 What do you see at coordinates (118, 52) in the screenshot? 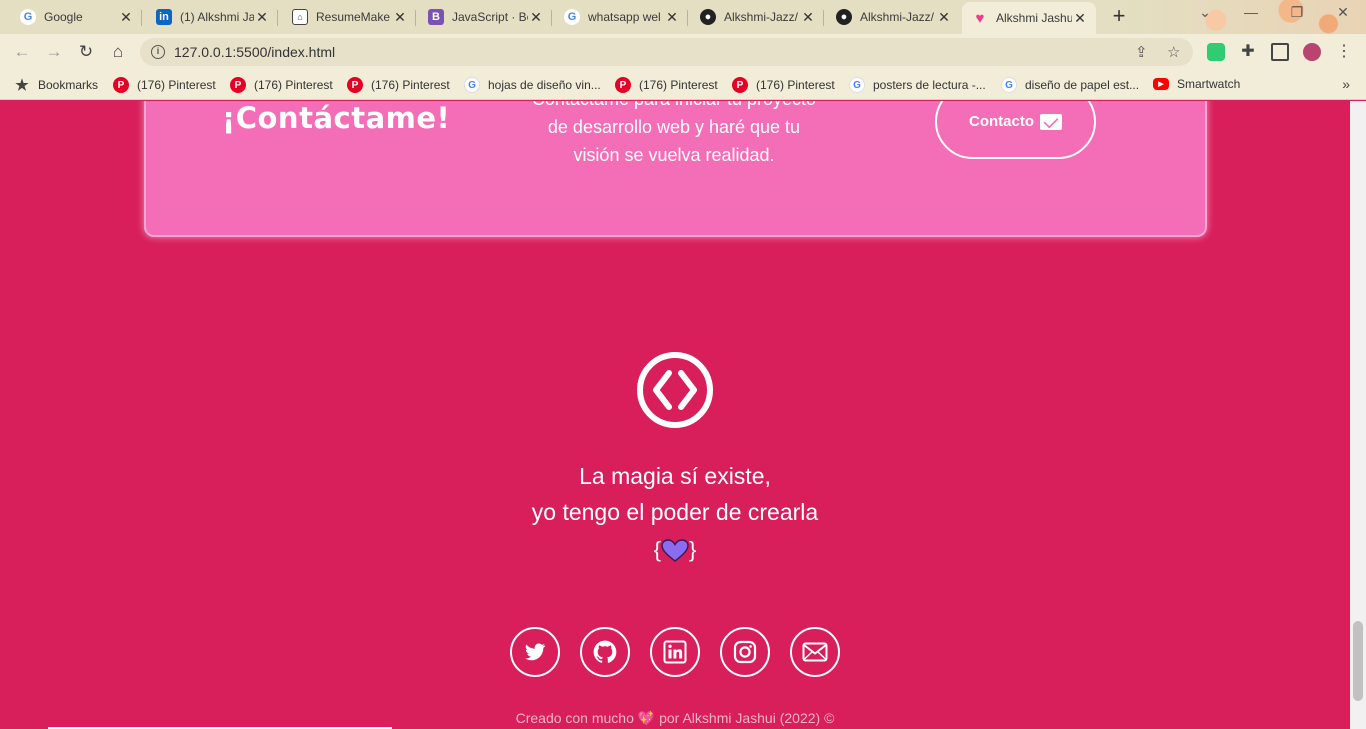
I see `home-icon: ⌂` at bounding box center [118, 52].